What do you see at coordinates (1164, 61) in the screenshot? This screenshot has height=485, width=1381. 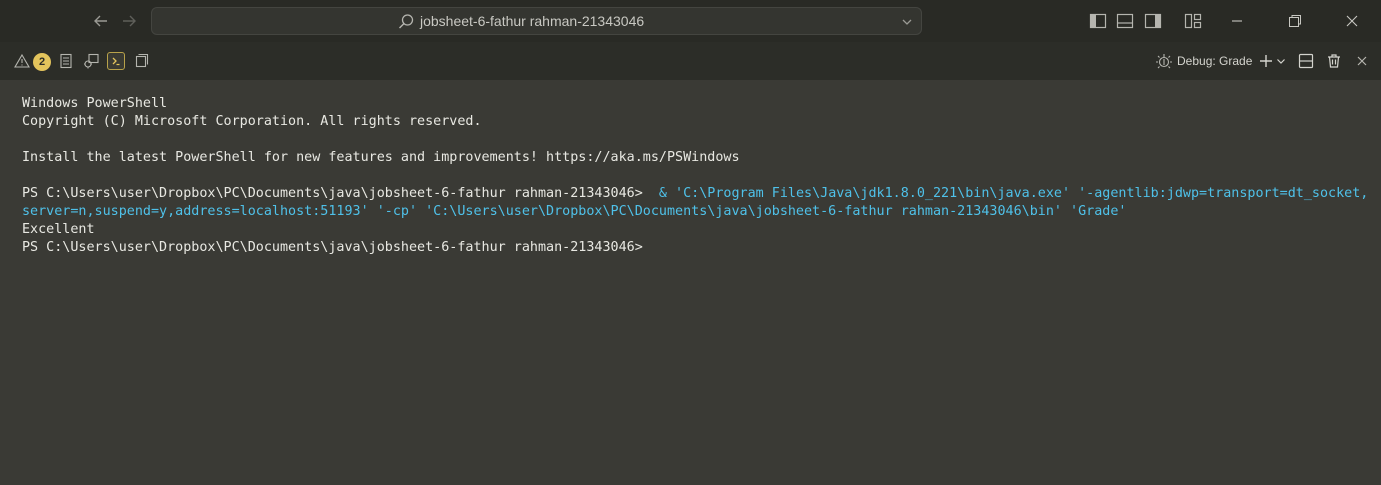 I see `debug-gear-icon` at bounding box center [1164, 61].